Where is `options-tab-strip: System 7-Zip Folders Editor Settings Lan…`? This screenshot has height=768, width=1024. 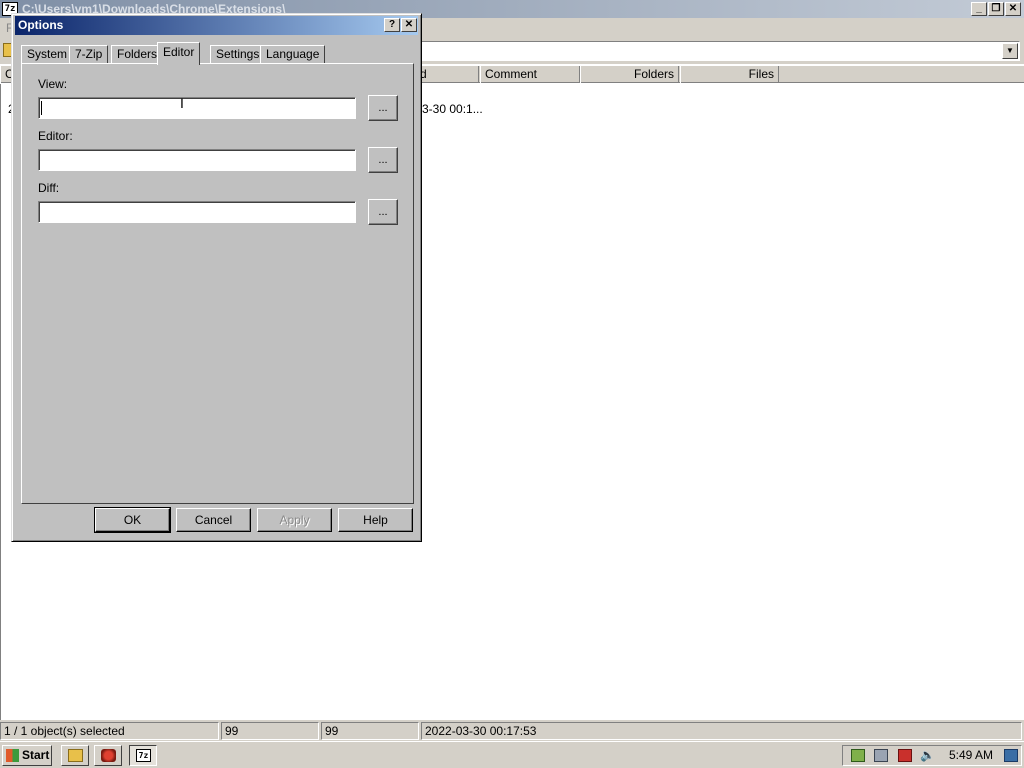
options-tab-strip: System 7-Zip Folders Editor Settings Lan… is located at coordinates (216, 53).